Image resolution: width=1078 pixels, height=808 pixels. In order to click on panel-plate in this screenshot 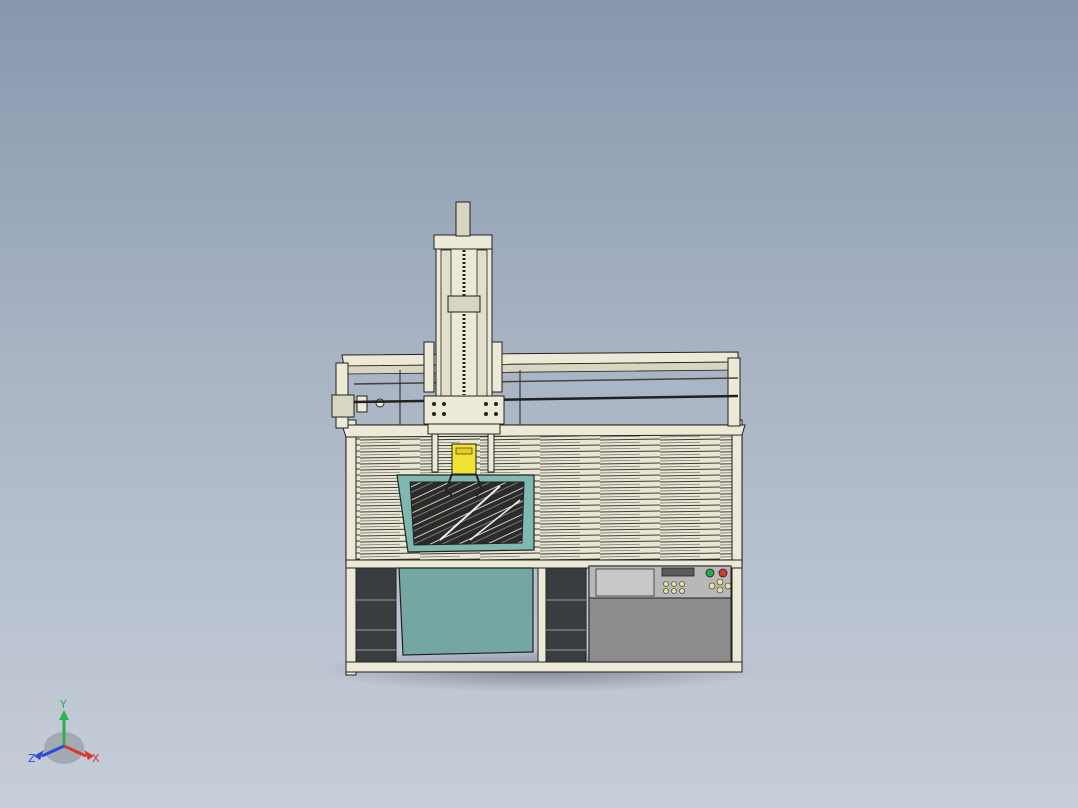, I will do `click(625, 582)`.